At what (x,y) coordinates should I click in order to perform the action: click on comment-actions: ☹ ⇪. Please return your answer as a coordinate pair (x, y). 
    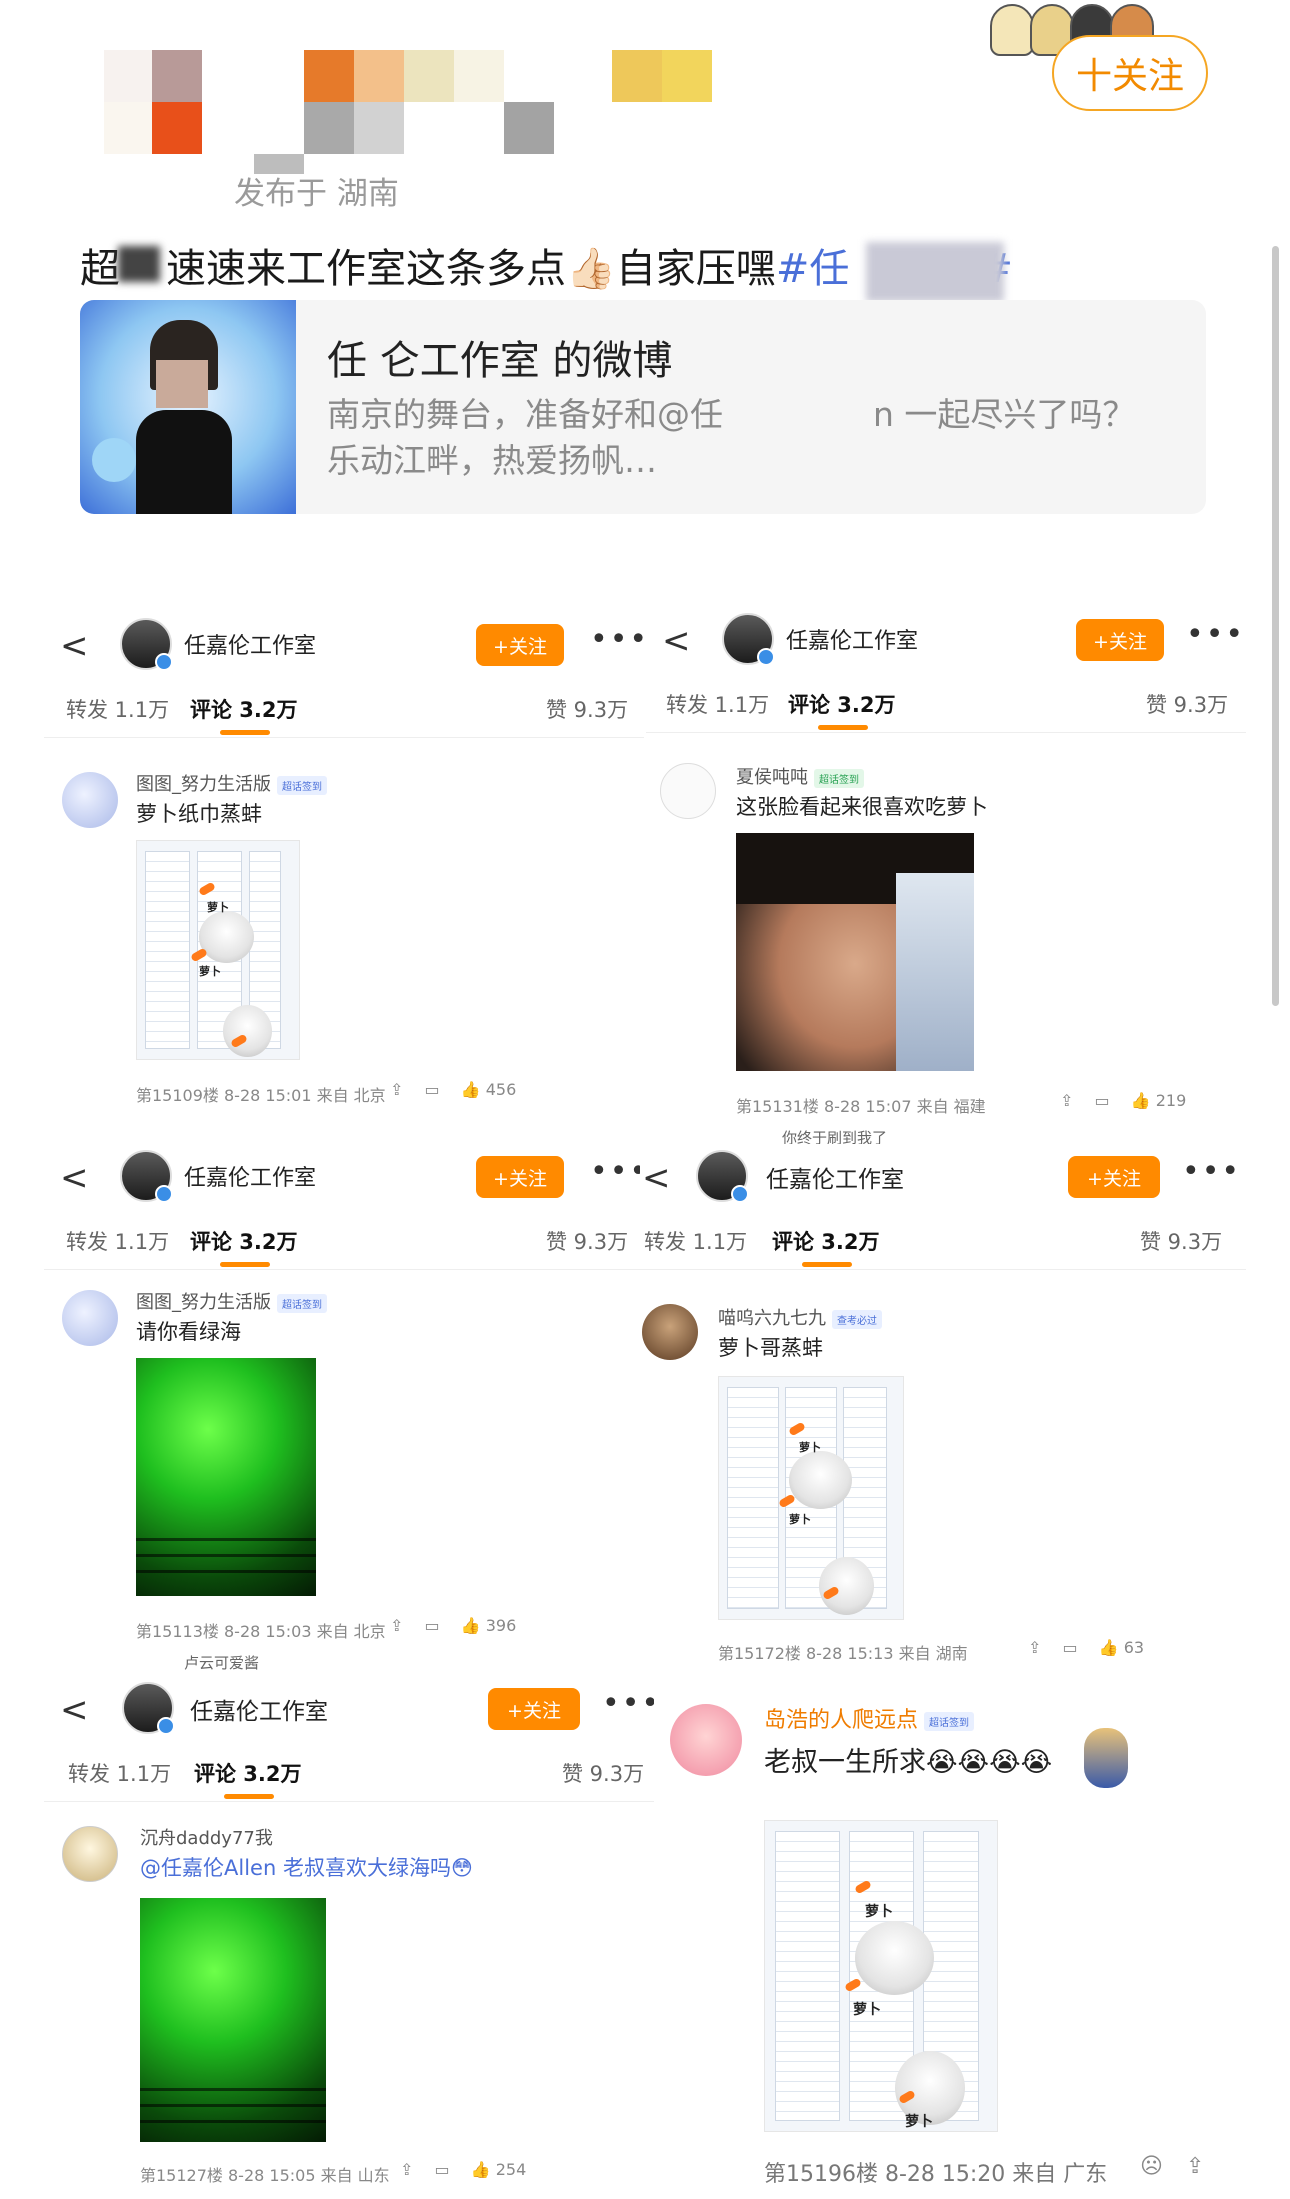
    Looking at the image, I should click on (1164, 2166).